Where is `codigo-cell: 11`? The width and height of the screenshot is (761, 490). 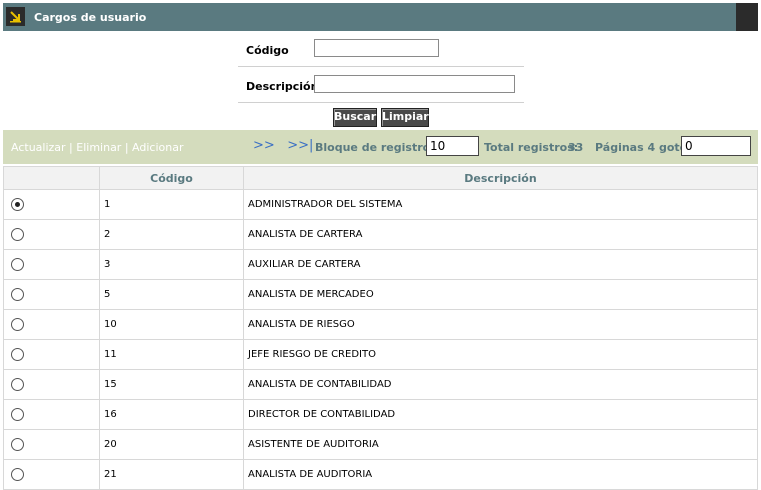 codigo-cell: 11 is located at coordinates (171, 354).